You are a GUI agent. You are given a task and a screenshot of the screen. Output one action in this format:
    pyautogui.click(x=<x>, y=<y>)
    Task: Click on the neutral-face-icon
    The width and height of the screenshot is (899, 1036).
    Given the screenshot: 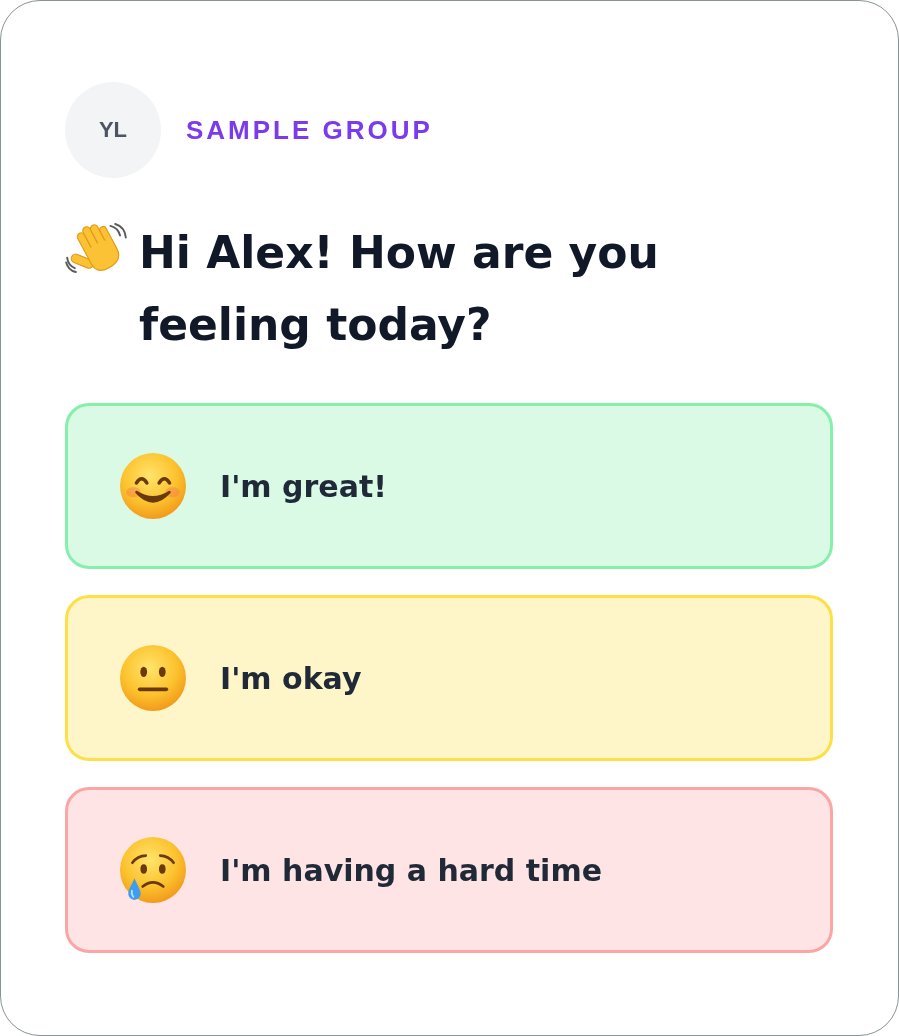 What is the action you would take?
    pyautogui.click(x=153, y=678)
    